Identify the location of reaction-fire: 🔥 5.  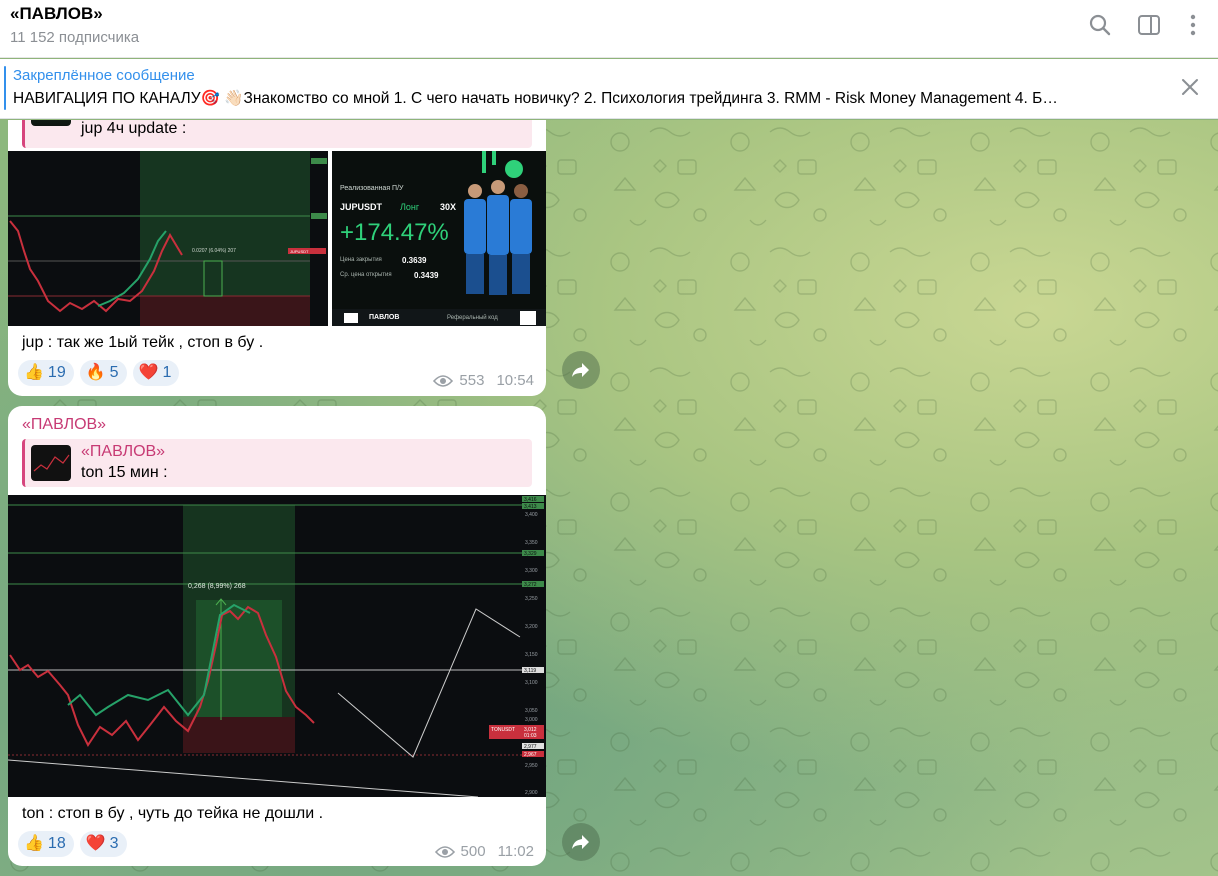
(103, 373).